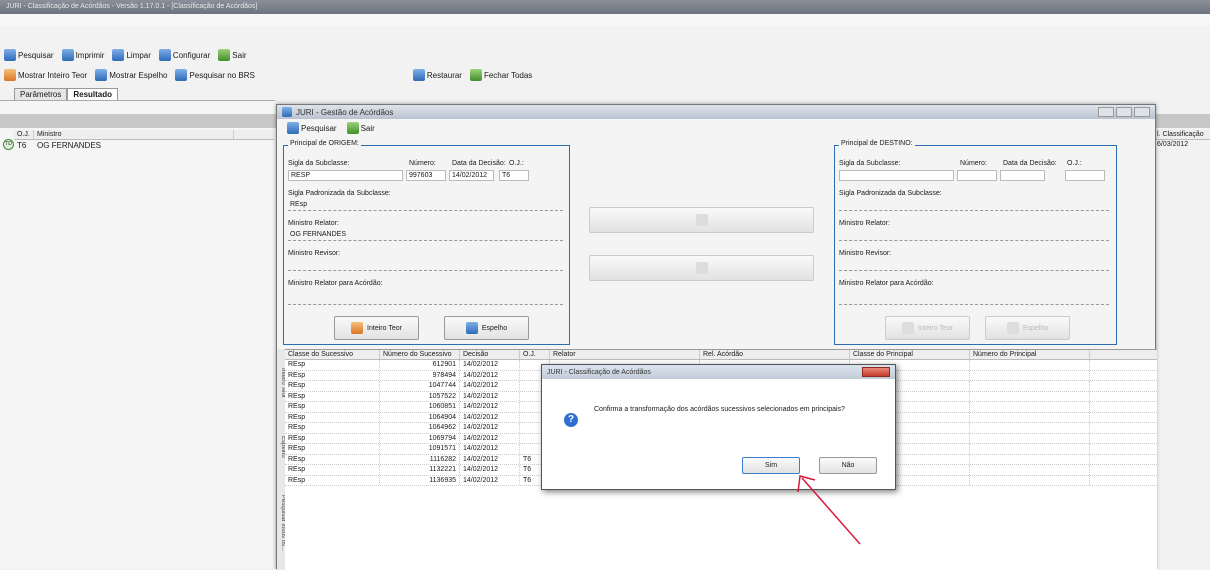 This screenshot has height=570, width=1210. I want to click on origem-espelho-button: Espelho, so click(486, 328).